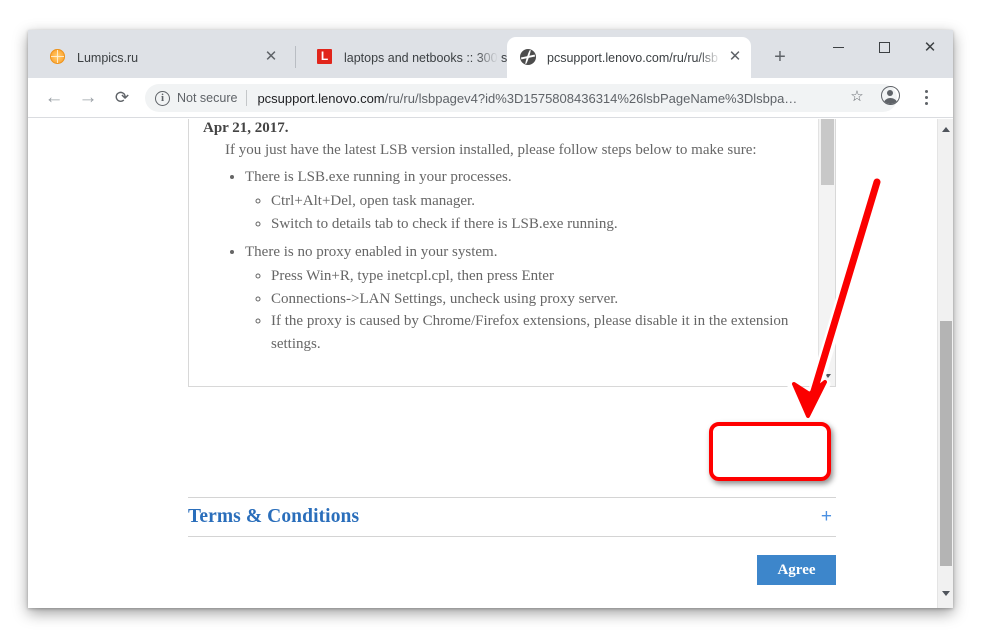  Describe the element at coordinates (826, 252) in the screenshot. I see `notice-scrollbar` at that location.